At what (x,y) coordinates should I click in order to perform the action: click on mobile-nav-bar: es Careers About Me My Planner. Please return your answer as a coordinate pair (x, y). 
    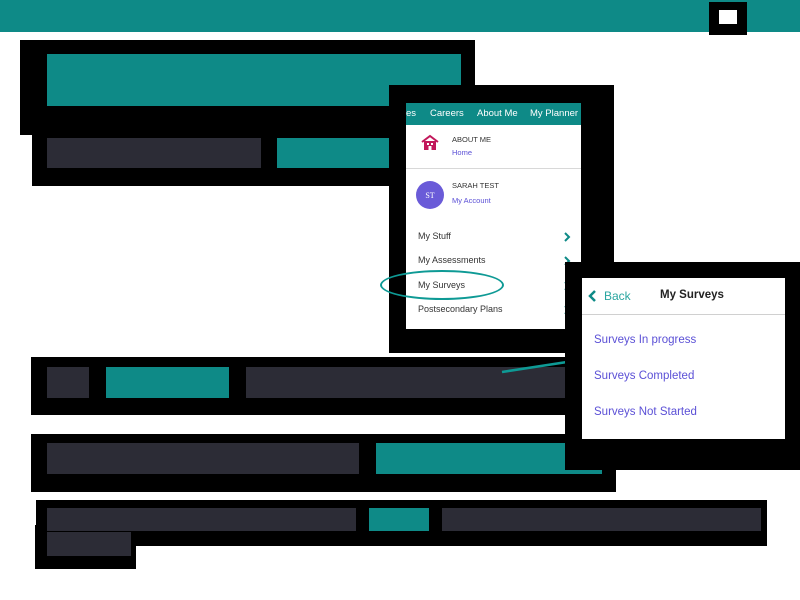
    Looking at the image, I should click on (493, 114).